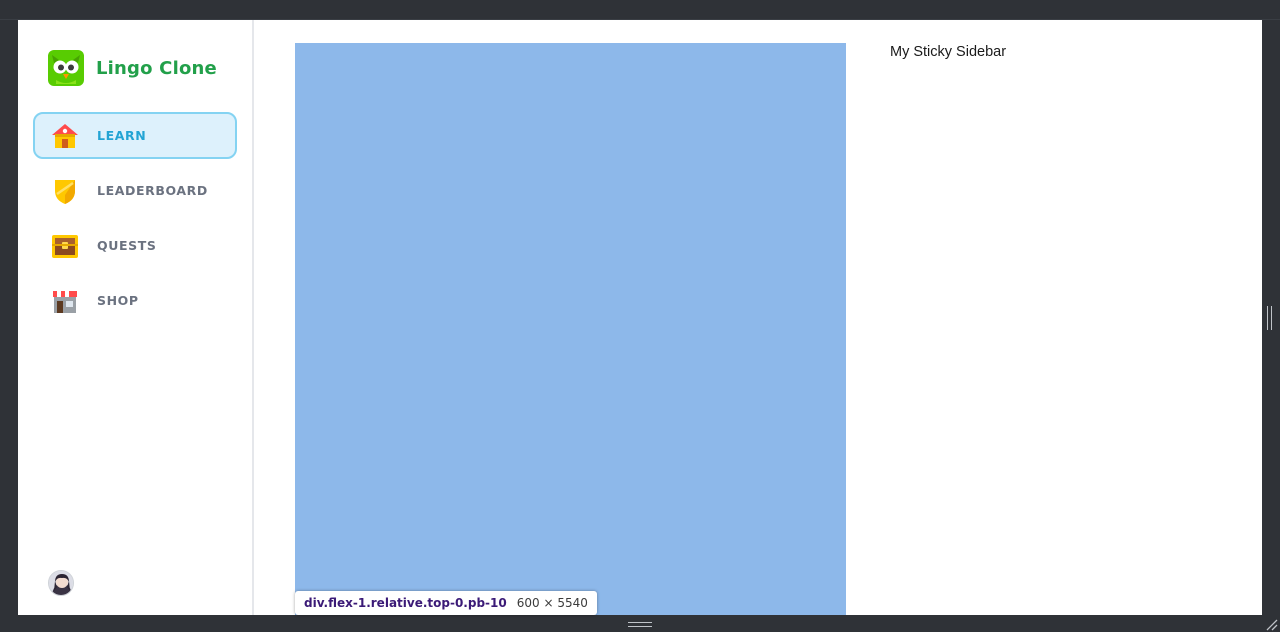 Image resolution: width=1280 pixels, height=632 pixels. What do you see at coordinates (65, 301) in the screenshot?
I see `shop-store-icon` at bounding box center [65, 301].